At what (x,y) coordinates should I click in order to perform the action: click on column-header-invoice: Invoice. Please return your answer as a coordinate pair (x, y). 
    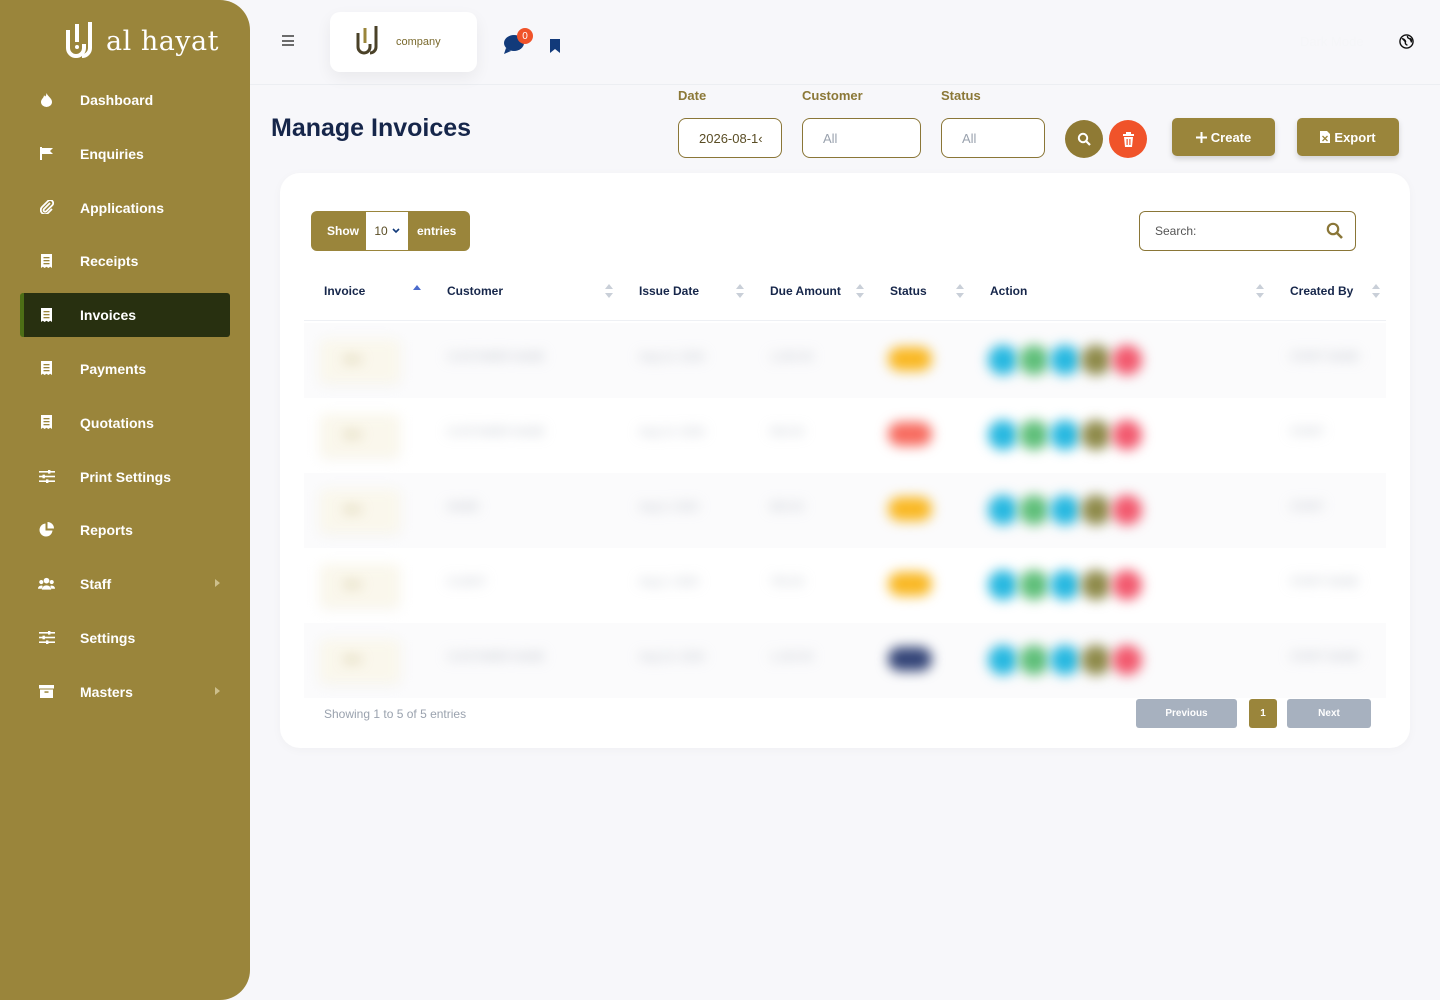
    Looking at the image, I should click on (344, 291).